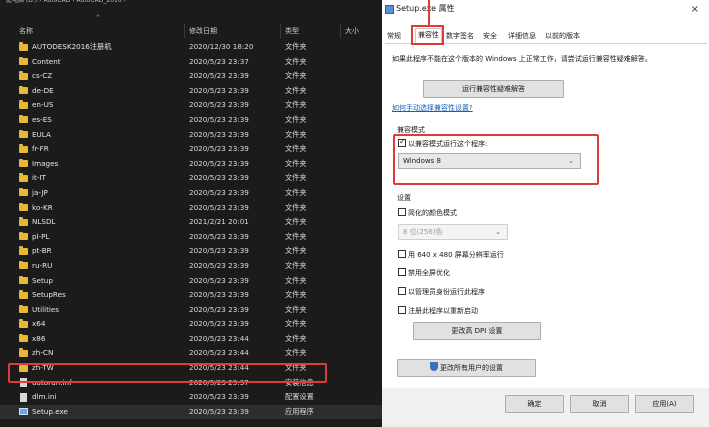 The height and width of the screenshot is (427, 709). I want to click on list-item: en-US 2020/5/23 23:39 文件夹, so click(191, 105).